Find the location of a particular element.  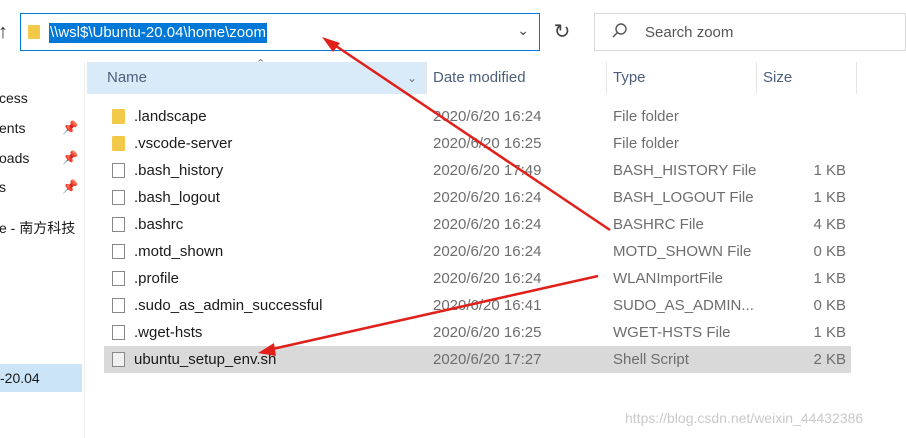

watermark: https://blog.csdn.net/weixin_44432386 is located at coordinates (744, 418).